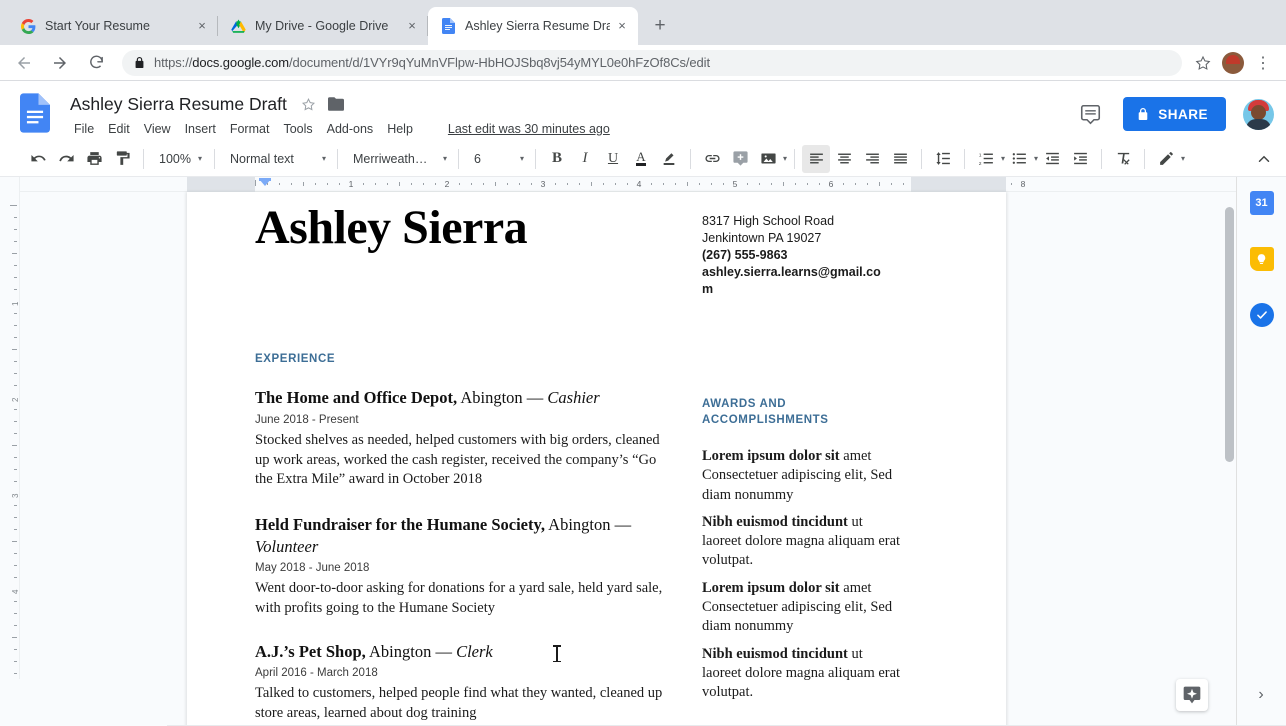  I want to click on scrollbar-thumb, so click(1229, 334).